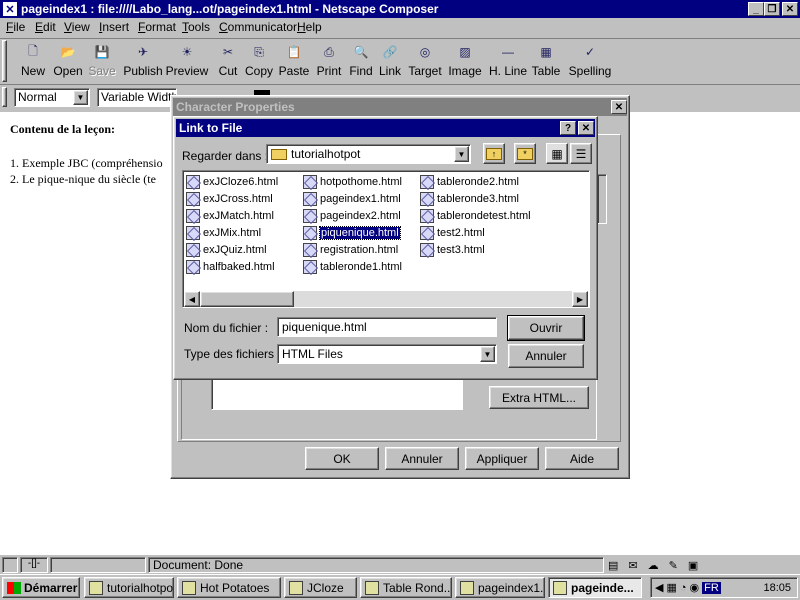  Describe the element at coordinates (157, 28) in the screenshot. I see `menu-format: Format` at that location.